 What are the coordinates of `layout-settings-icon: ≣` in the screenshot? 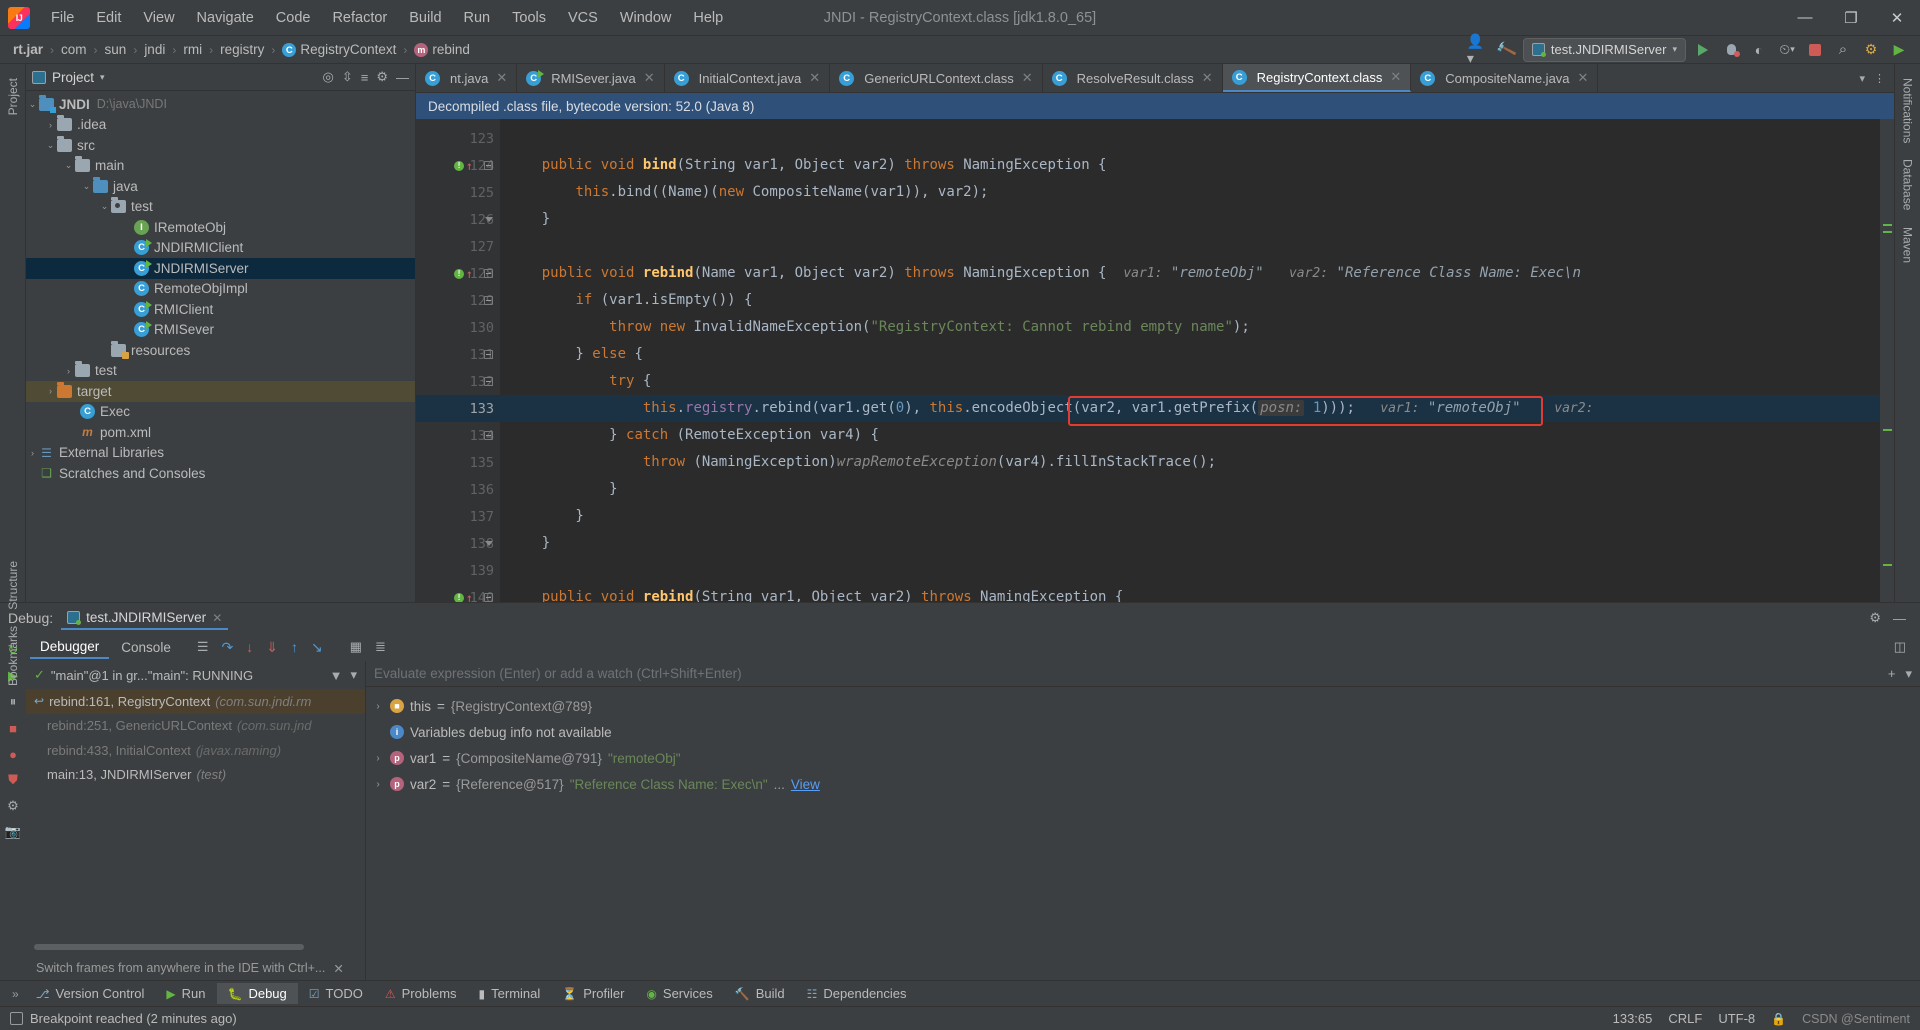 It's located at (380, 647).